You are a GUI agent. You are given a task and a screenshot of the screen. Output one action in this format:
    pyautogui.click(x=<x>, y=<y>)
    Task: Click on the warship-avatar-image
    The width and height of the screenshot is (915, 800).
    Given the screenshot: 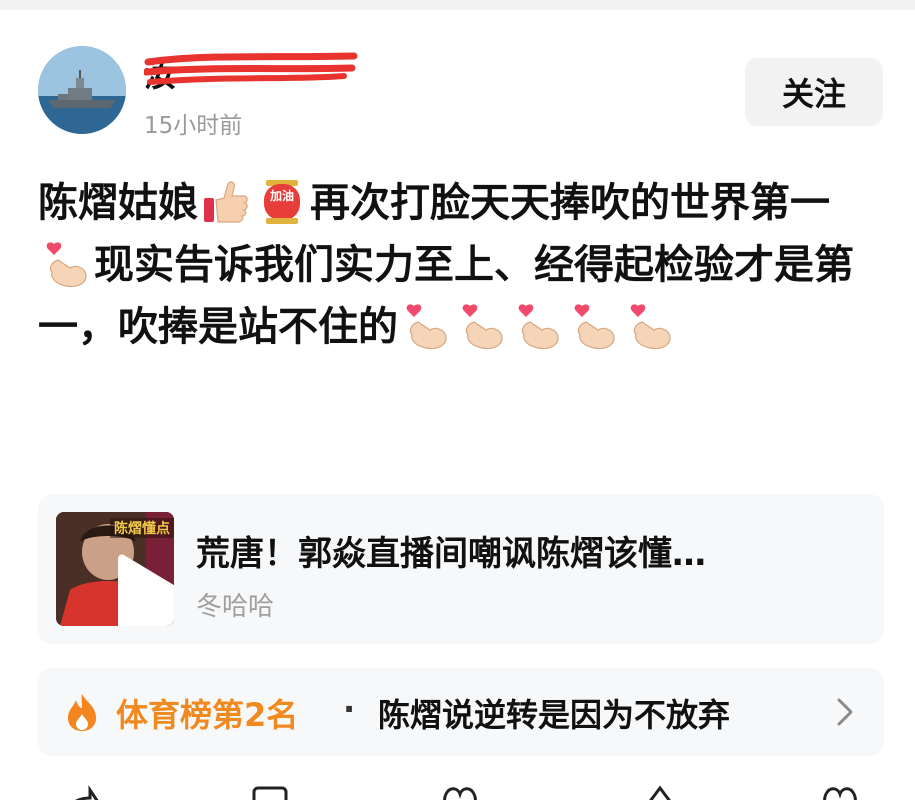 What is the action you would take?
    pyautogui.click(x=82, y=90)
    